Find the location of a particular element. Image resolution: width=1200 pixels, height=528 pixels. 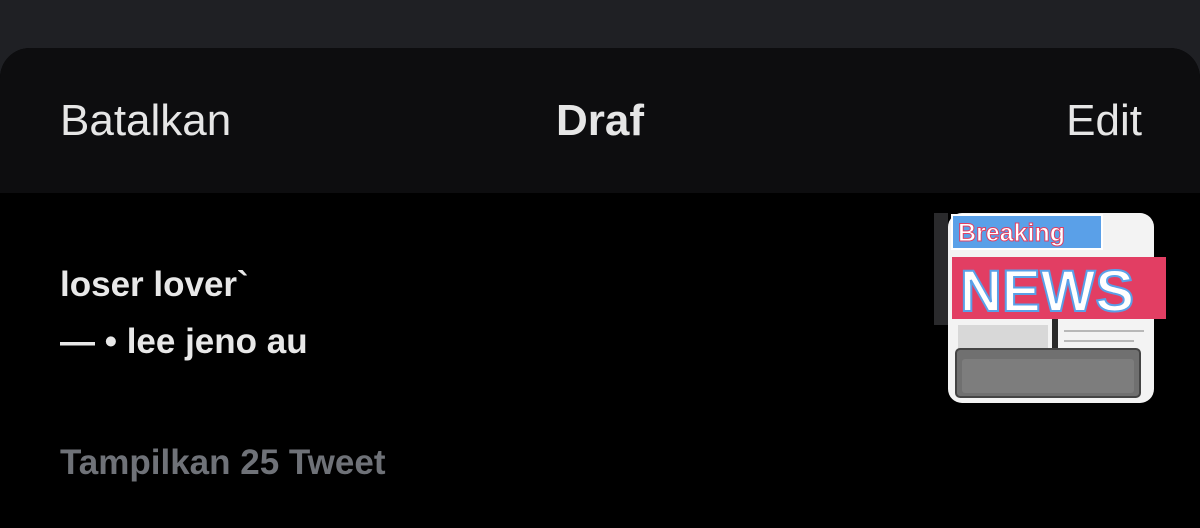

draft-thumbnail-image: Breaking NEWS is located at coordinates (1050, 308).